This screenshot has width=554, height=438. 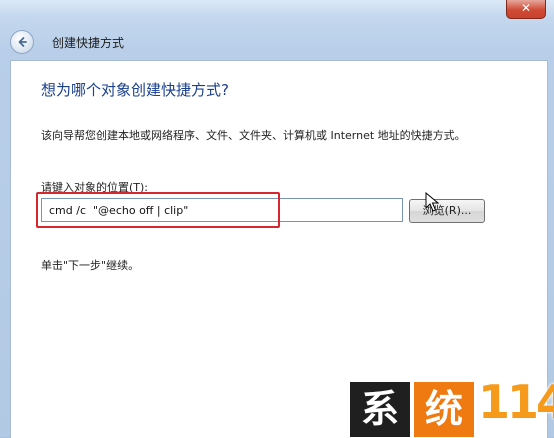 I want to click on mouse-cursor-icon, so click(x=432, y=202).